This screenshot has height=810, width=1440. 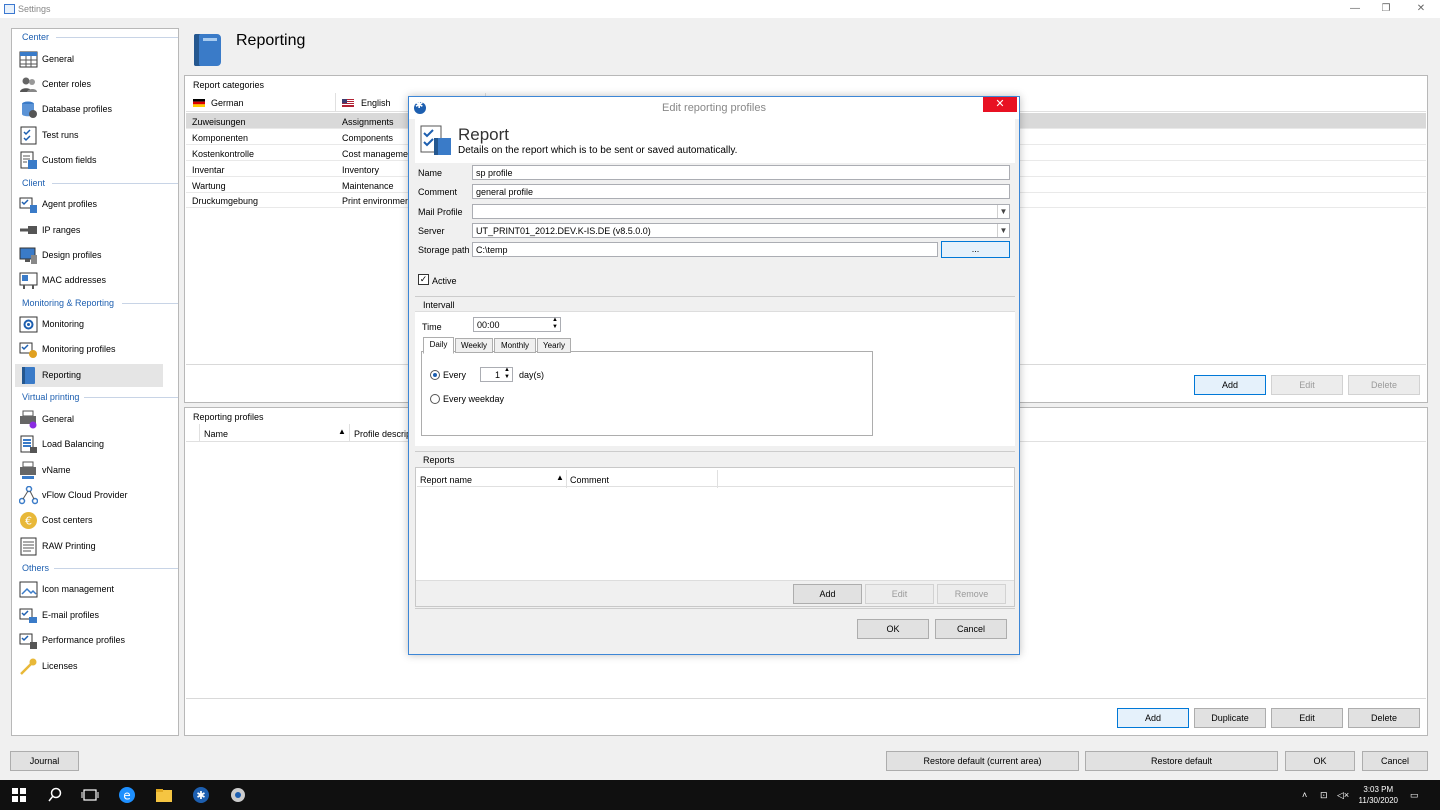 What do you see at coordinates (971, 629) in the screenshot?
I see `dialog-cancel-button: Cancel` at bounding box center [971, 629].